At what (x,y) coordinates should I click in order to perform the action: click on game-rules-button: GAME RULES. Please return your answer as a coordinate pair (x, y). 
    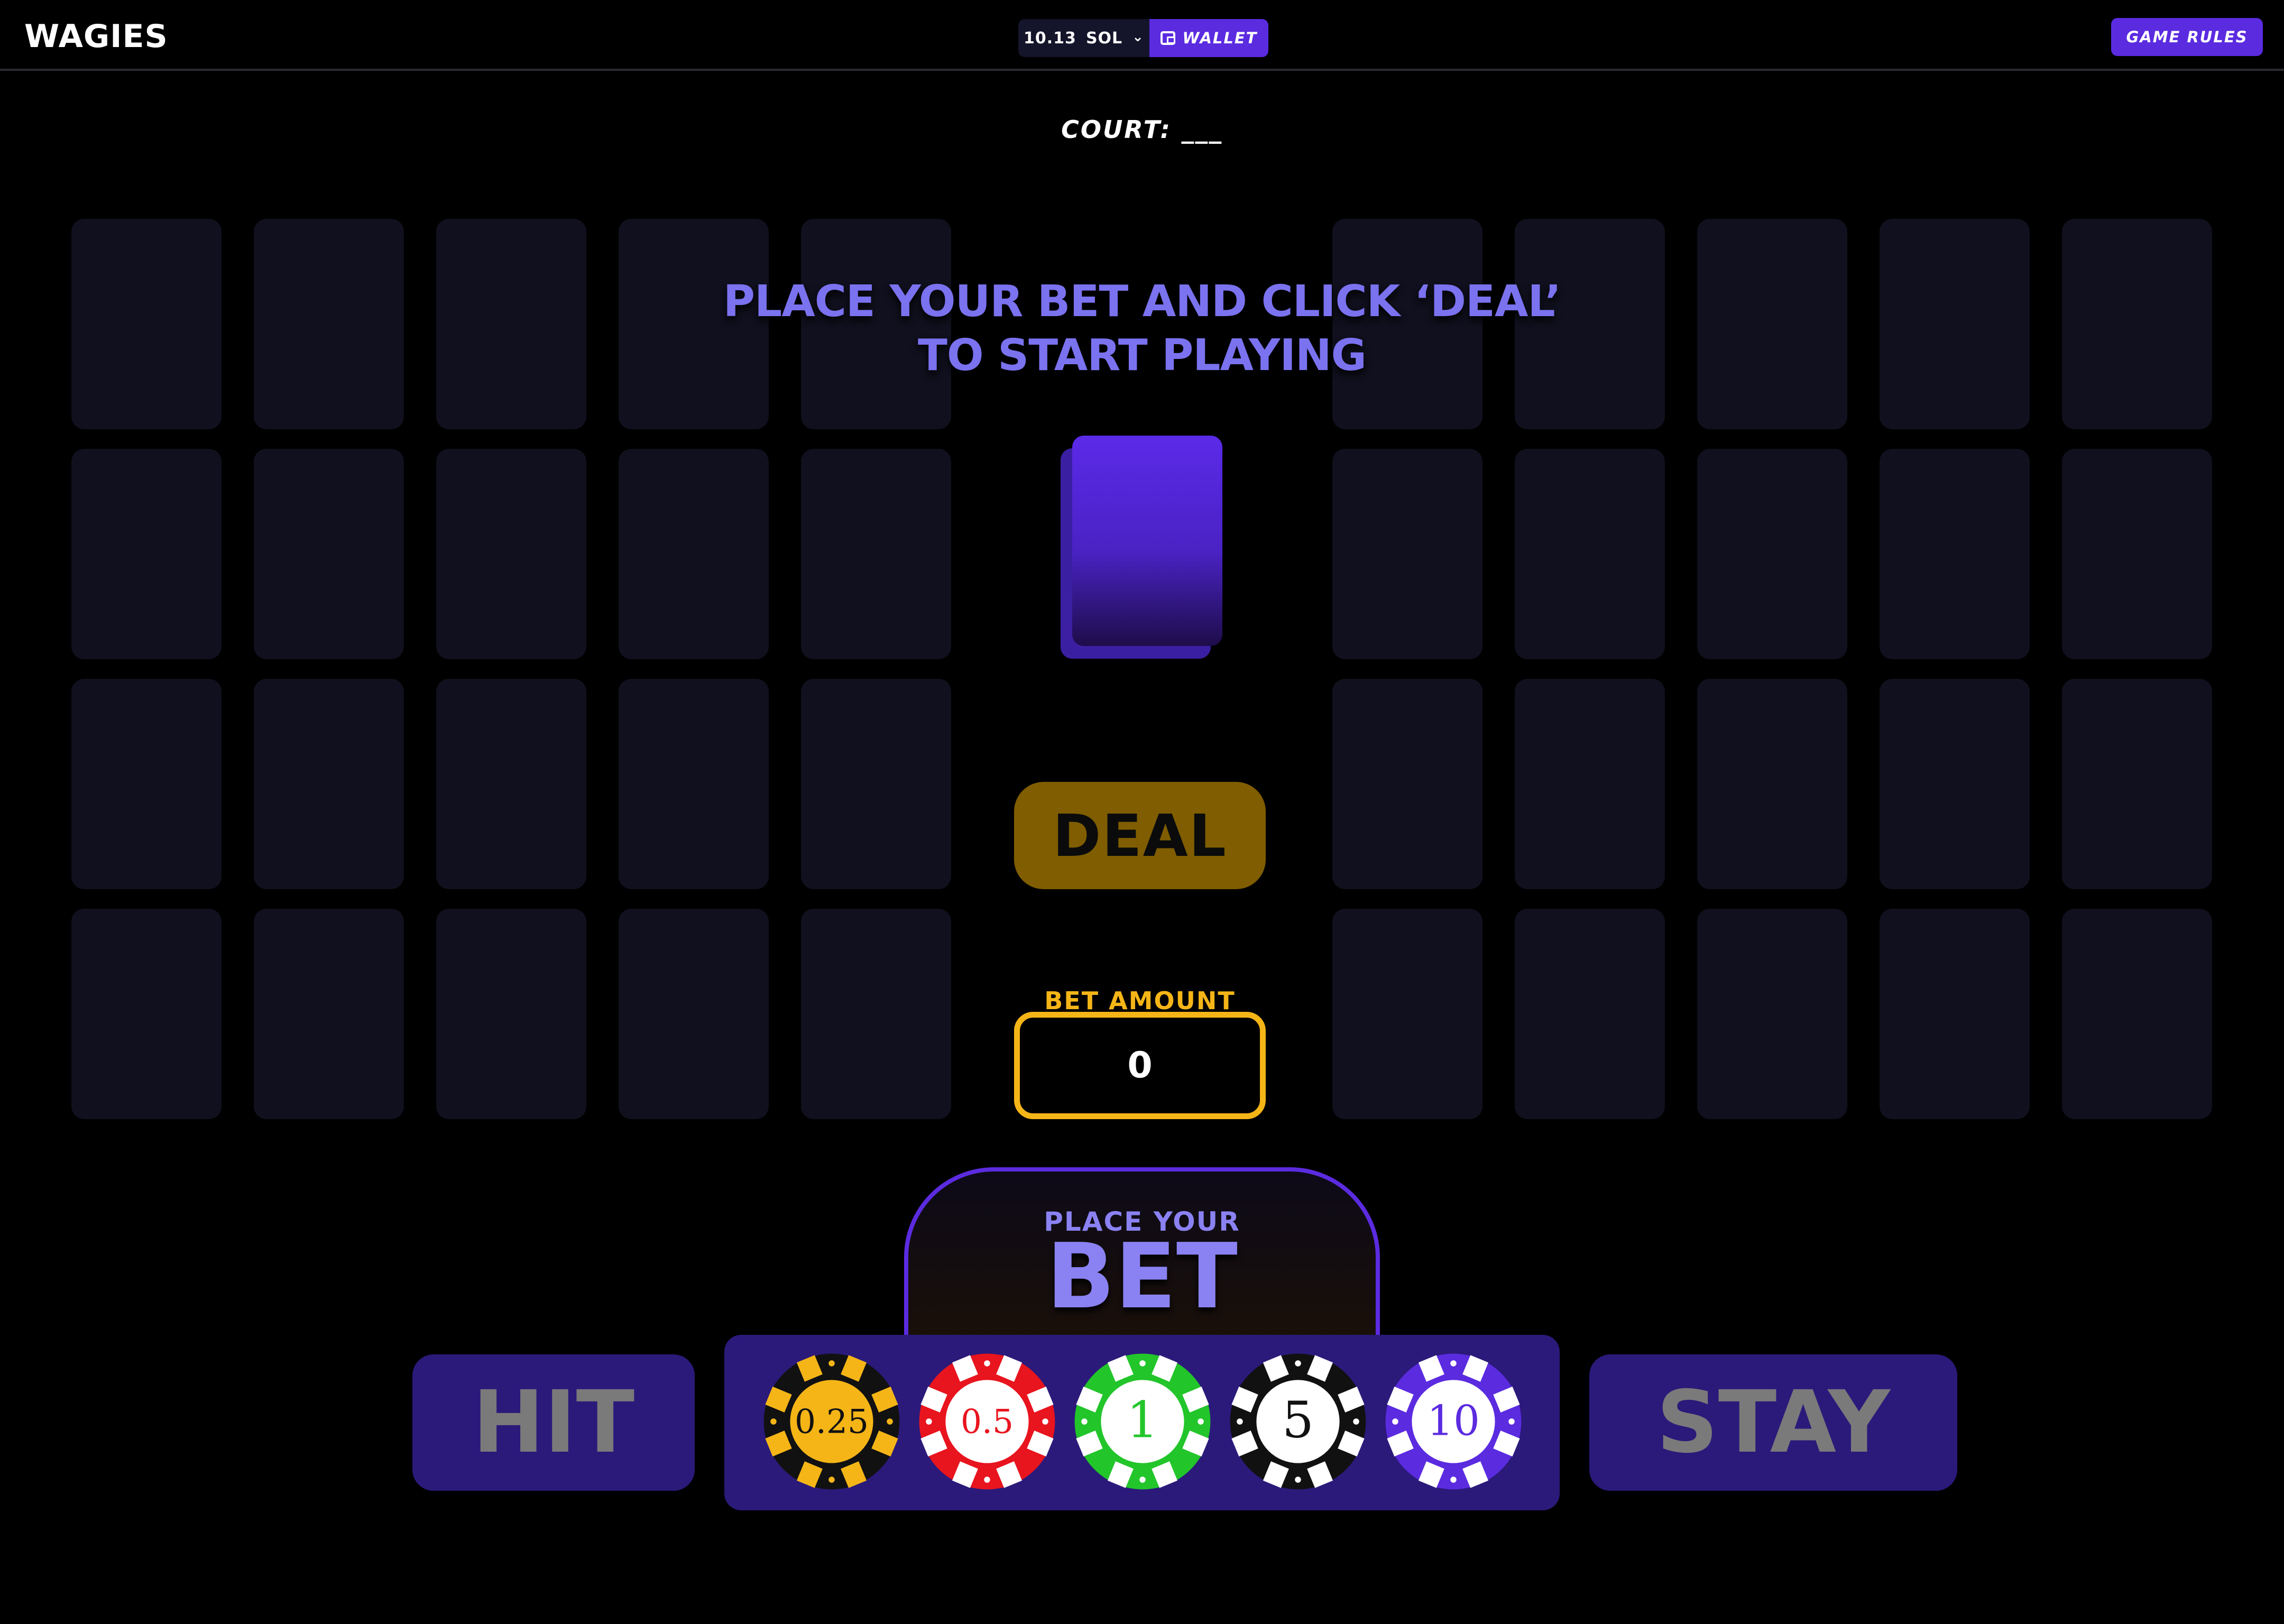
    Looking at the image, I should click on (2187, 37).